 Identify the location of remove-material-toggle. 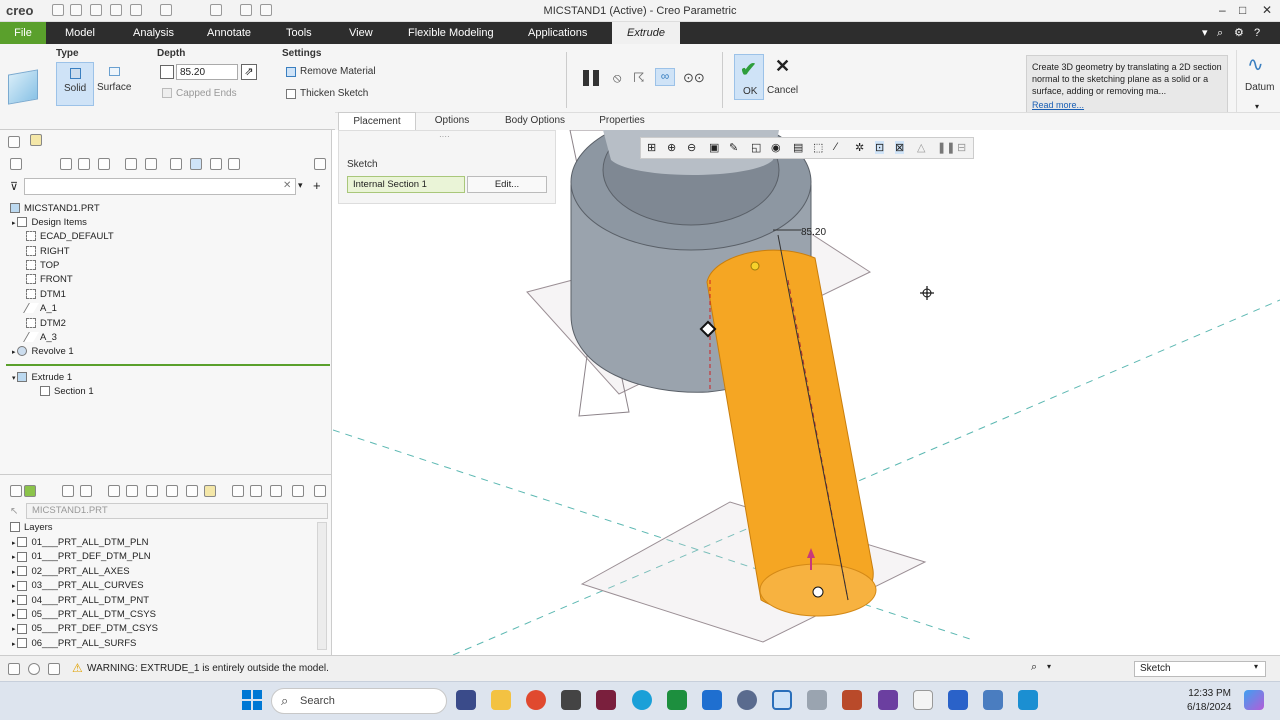
(291, 72).